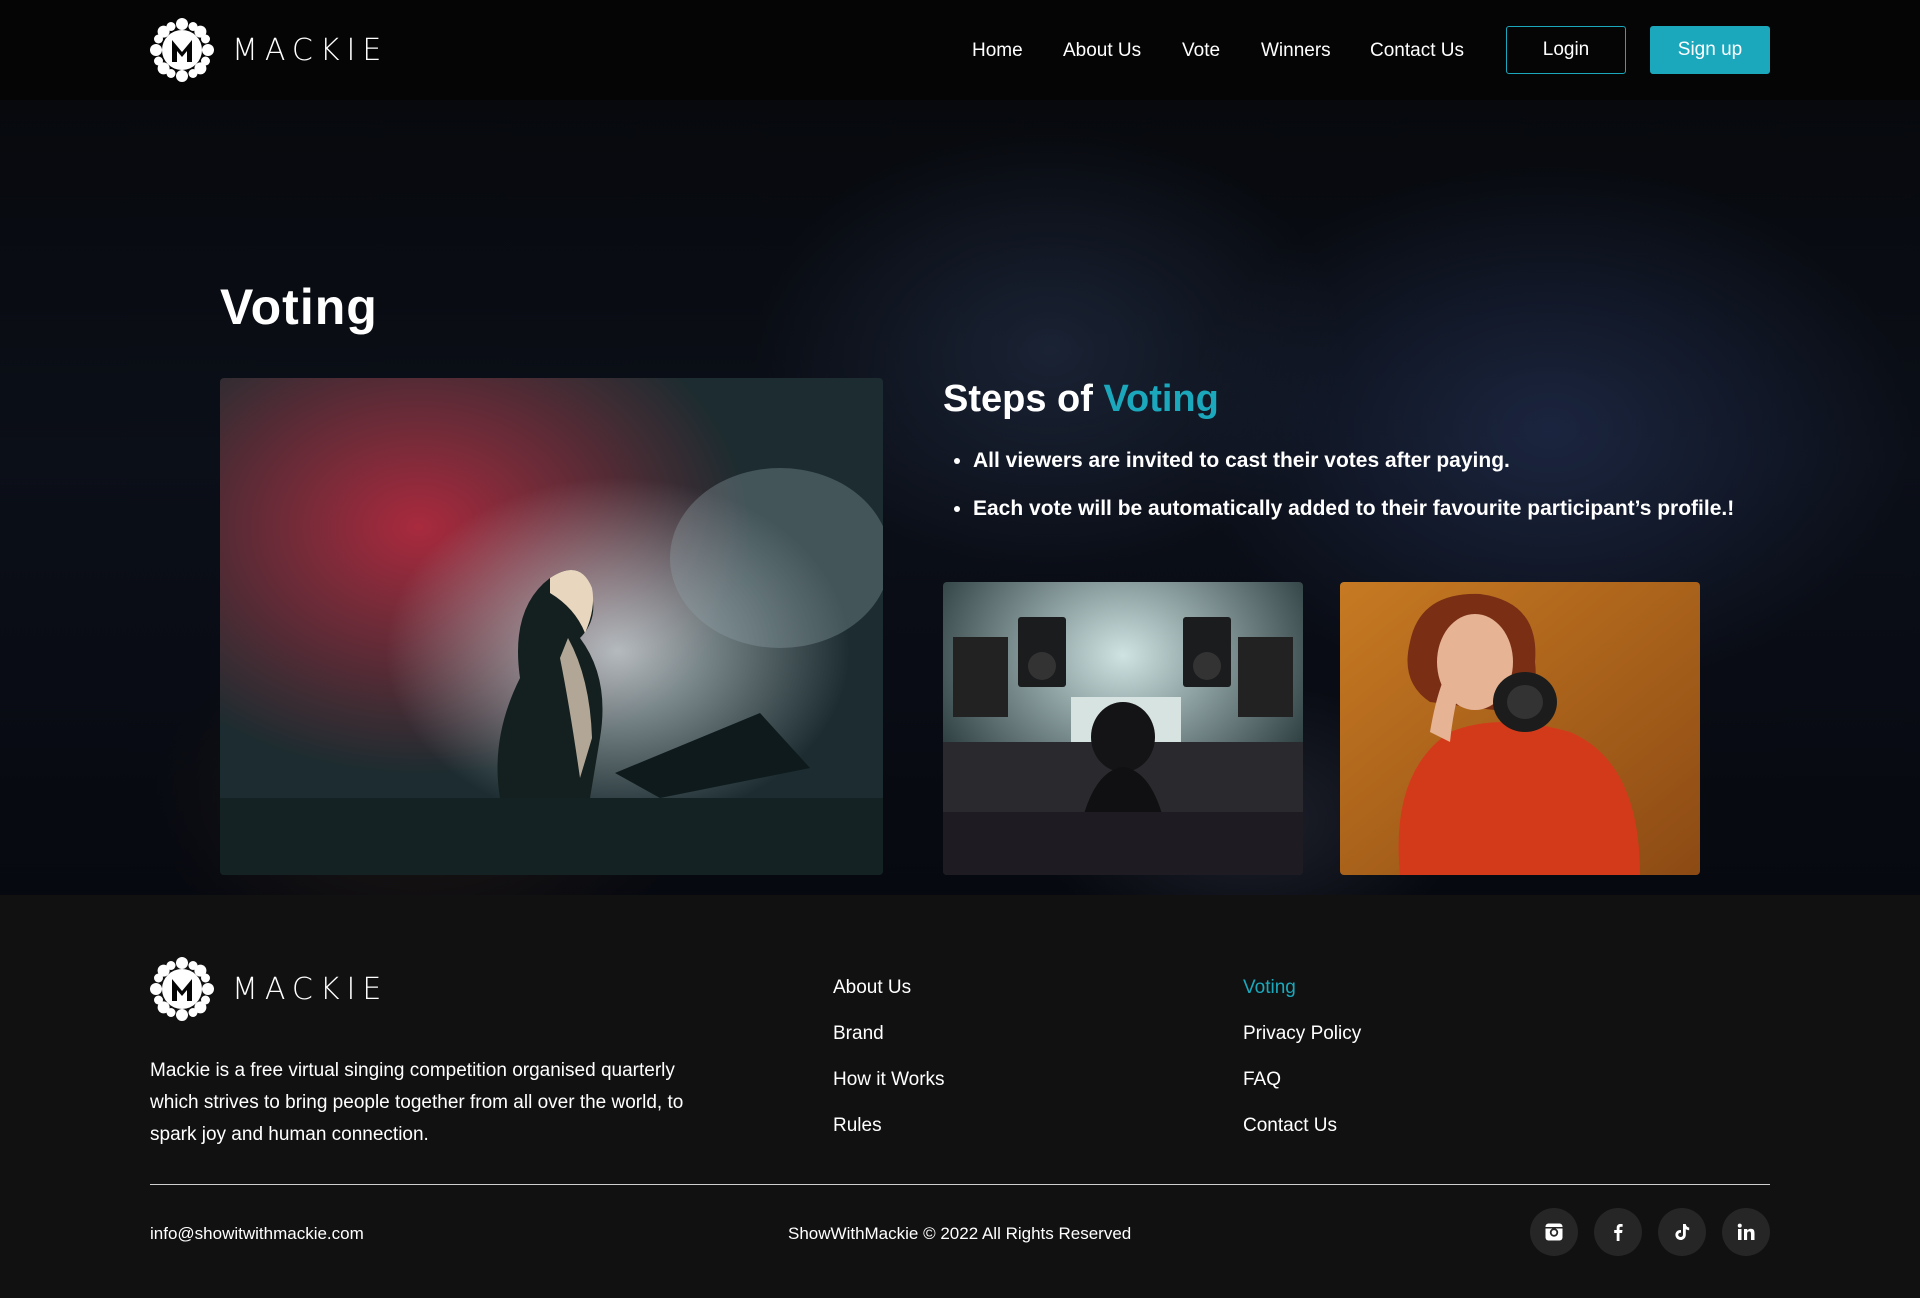 The image size is (1920, 1298). What do you see at coordinates (1520, 728) in the screenshot?
I see `listener-photo` at bounding box center [1520, 728].